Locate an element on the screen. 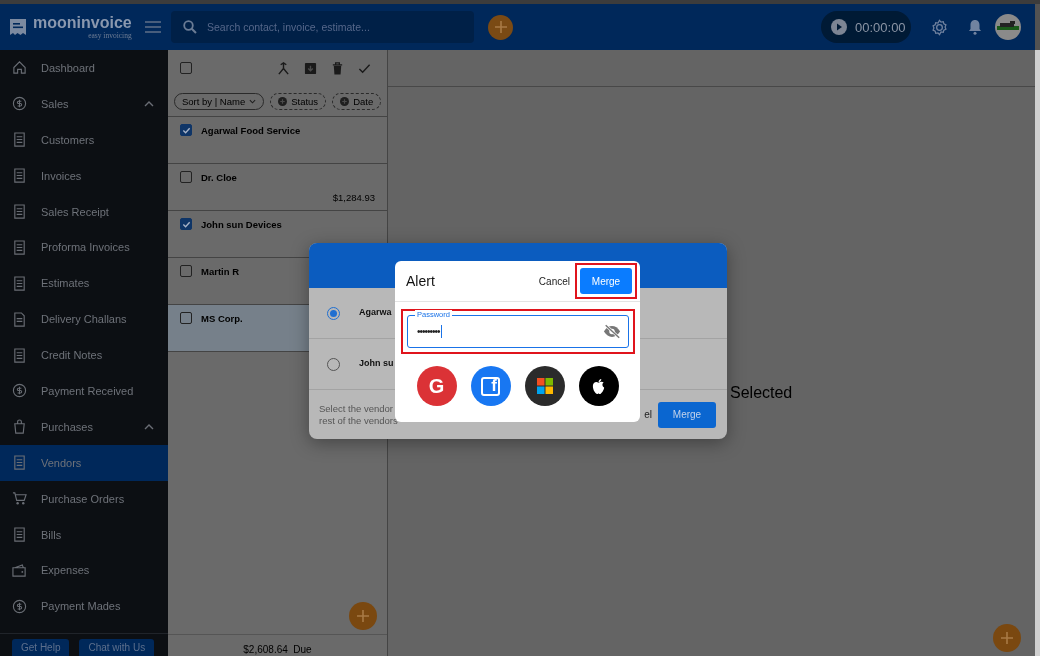  microsoft-sign-in-button is located at coordinates (544, 386).